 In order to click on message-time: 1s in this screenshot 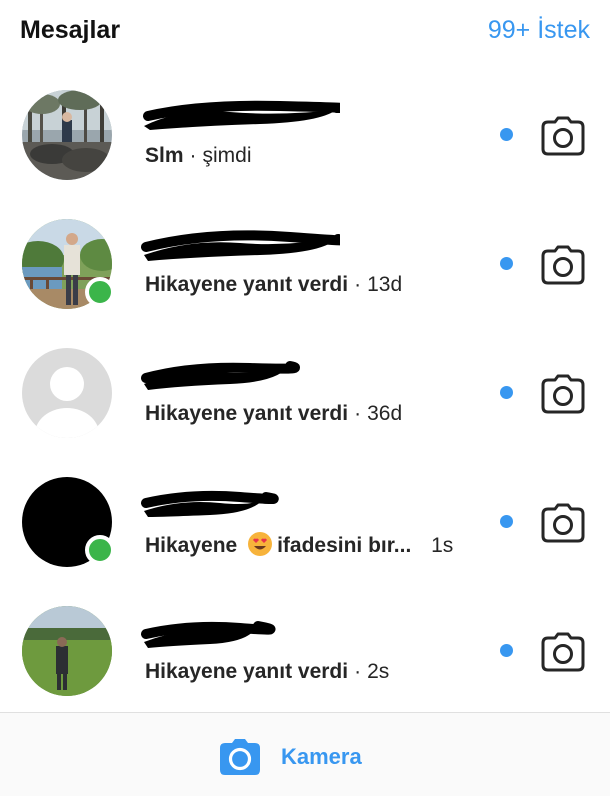, I will do `click(442, 545)`.